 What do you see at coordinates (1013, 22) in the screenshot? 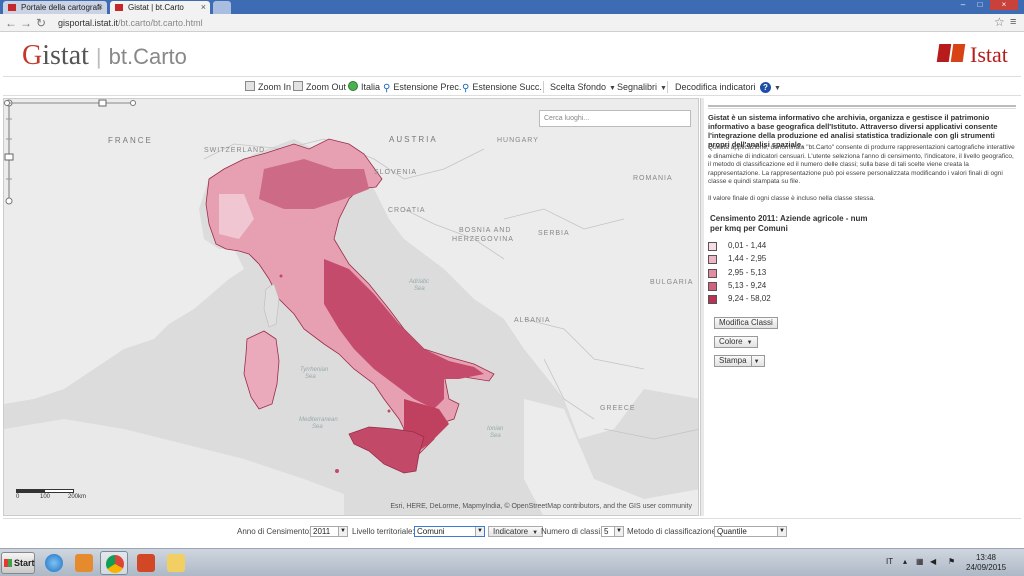
I see `browser-menu-icon: ≡` at bounding box center [1013, 22].